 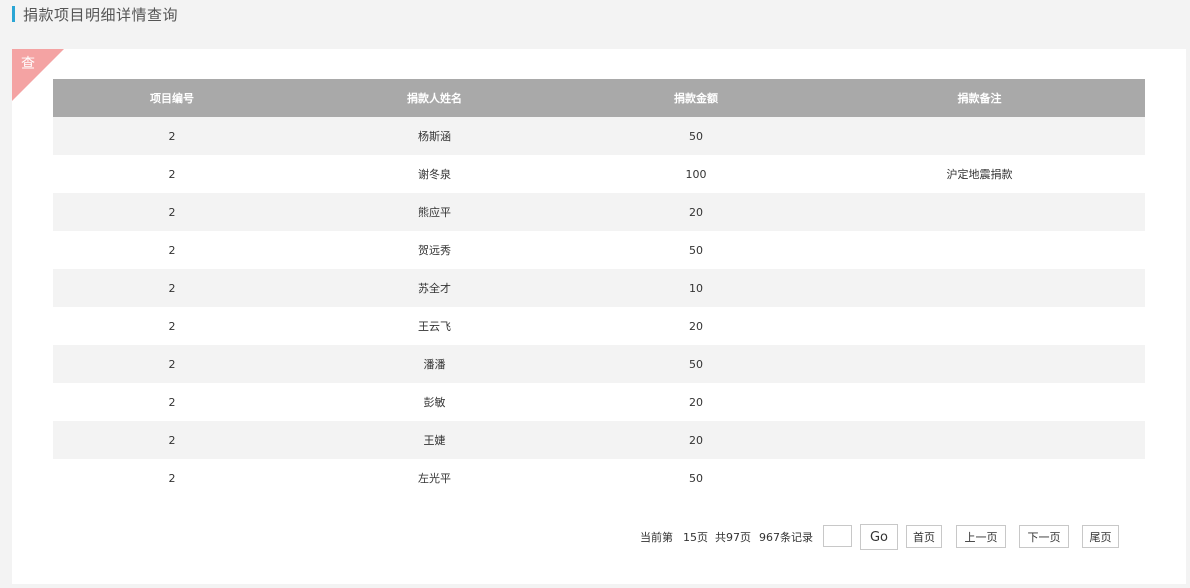 What do you see at coordinates (733, 537) in the screenshot?
I see `total-pages-text: 共97页` at bounding box center [733, 537].